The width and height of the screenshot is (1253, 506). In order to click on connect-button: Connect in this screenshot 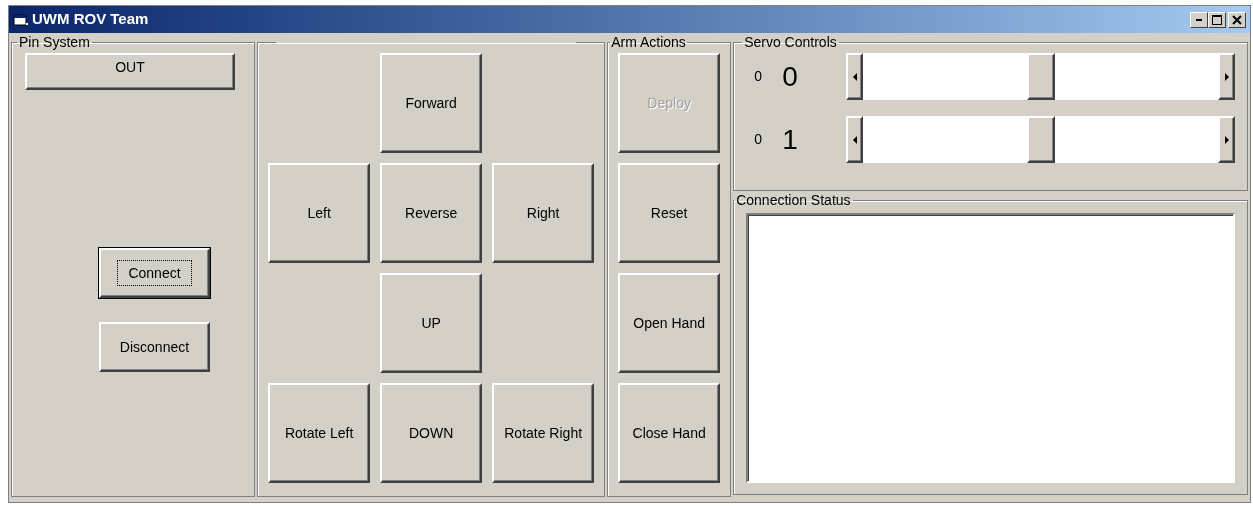, I will do `click(154, 273)`.